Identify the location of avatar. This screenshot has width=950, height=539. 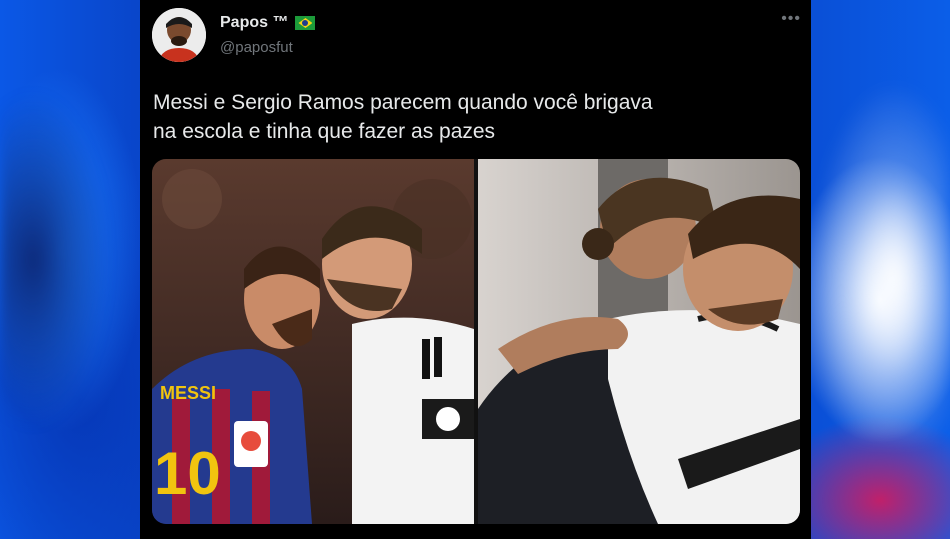
(179, 35).